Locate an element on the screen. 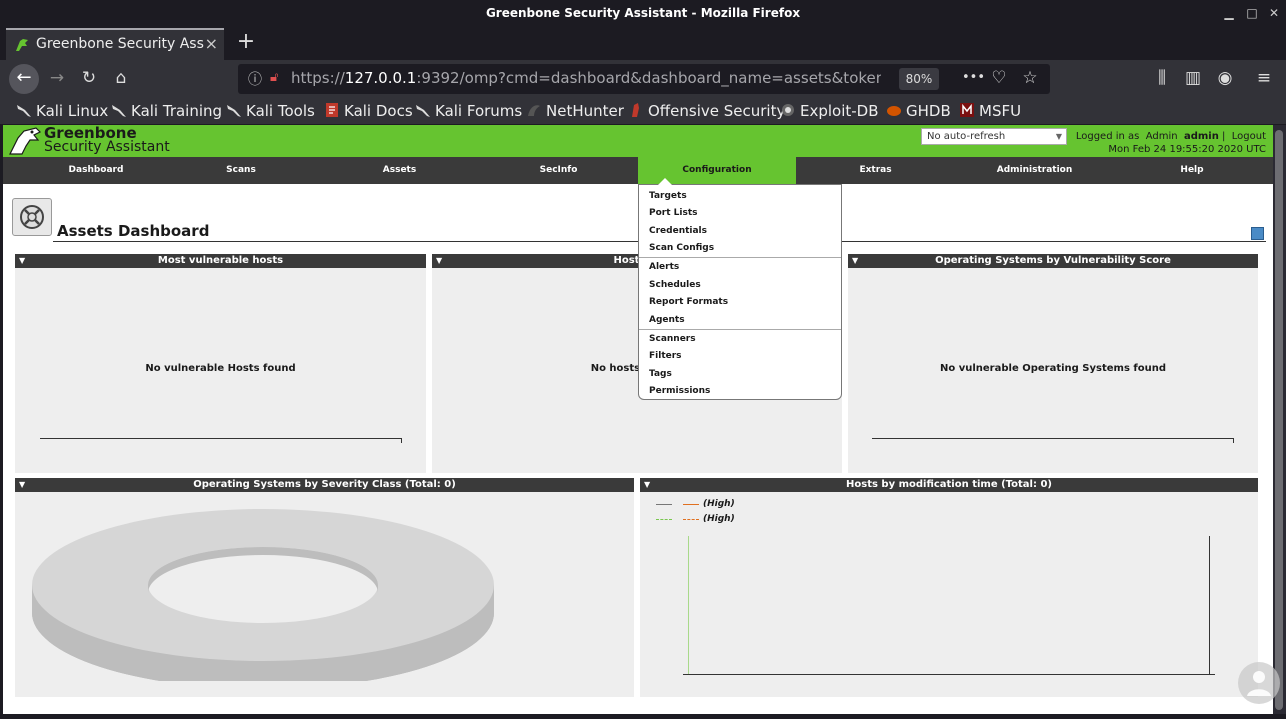 Image resolution: width=1286 pixels, height=719 pixels. menu-assets: Assets is located at coordinates (399, 170).